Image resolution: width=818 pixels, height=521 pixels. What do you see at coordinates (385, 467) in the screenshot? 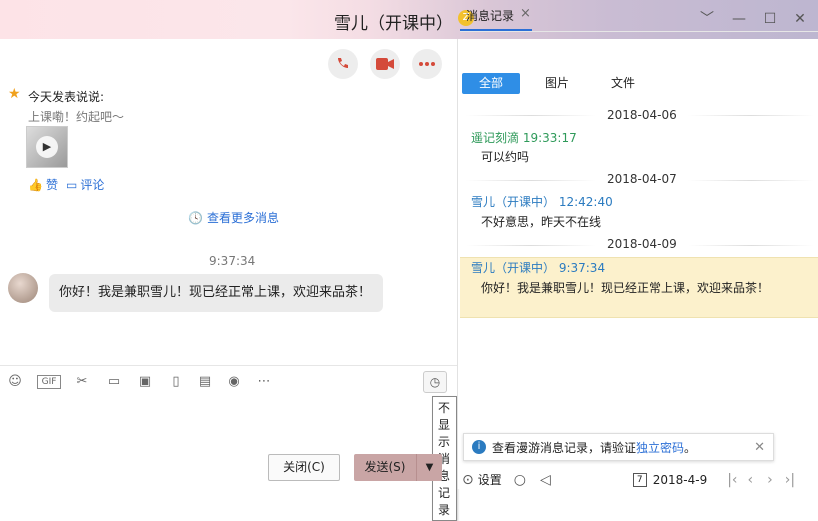
I see `send-label: 发送(S)` at bounding box center [385, 467].